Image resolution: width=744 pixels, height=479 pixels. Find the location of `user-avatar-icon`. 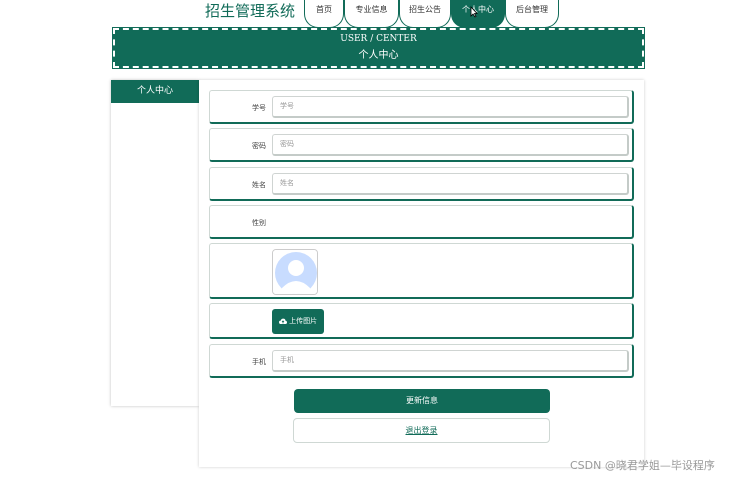

user-avatar-icon is located at coordinates (295, 272).